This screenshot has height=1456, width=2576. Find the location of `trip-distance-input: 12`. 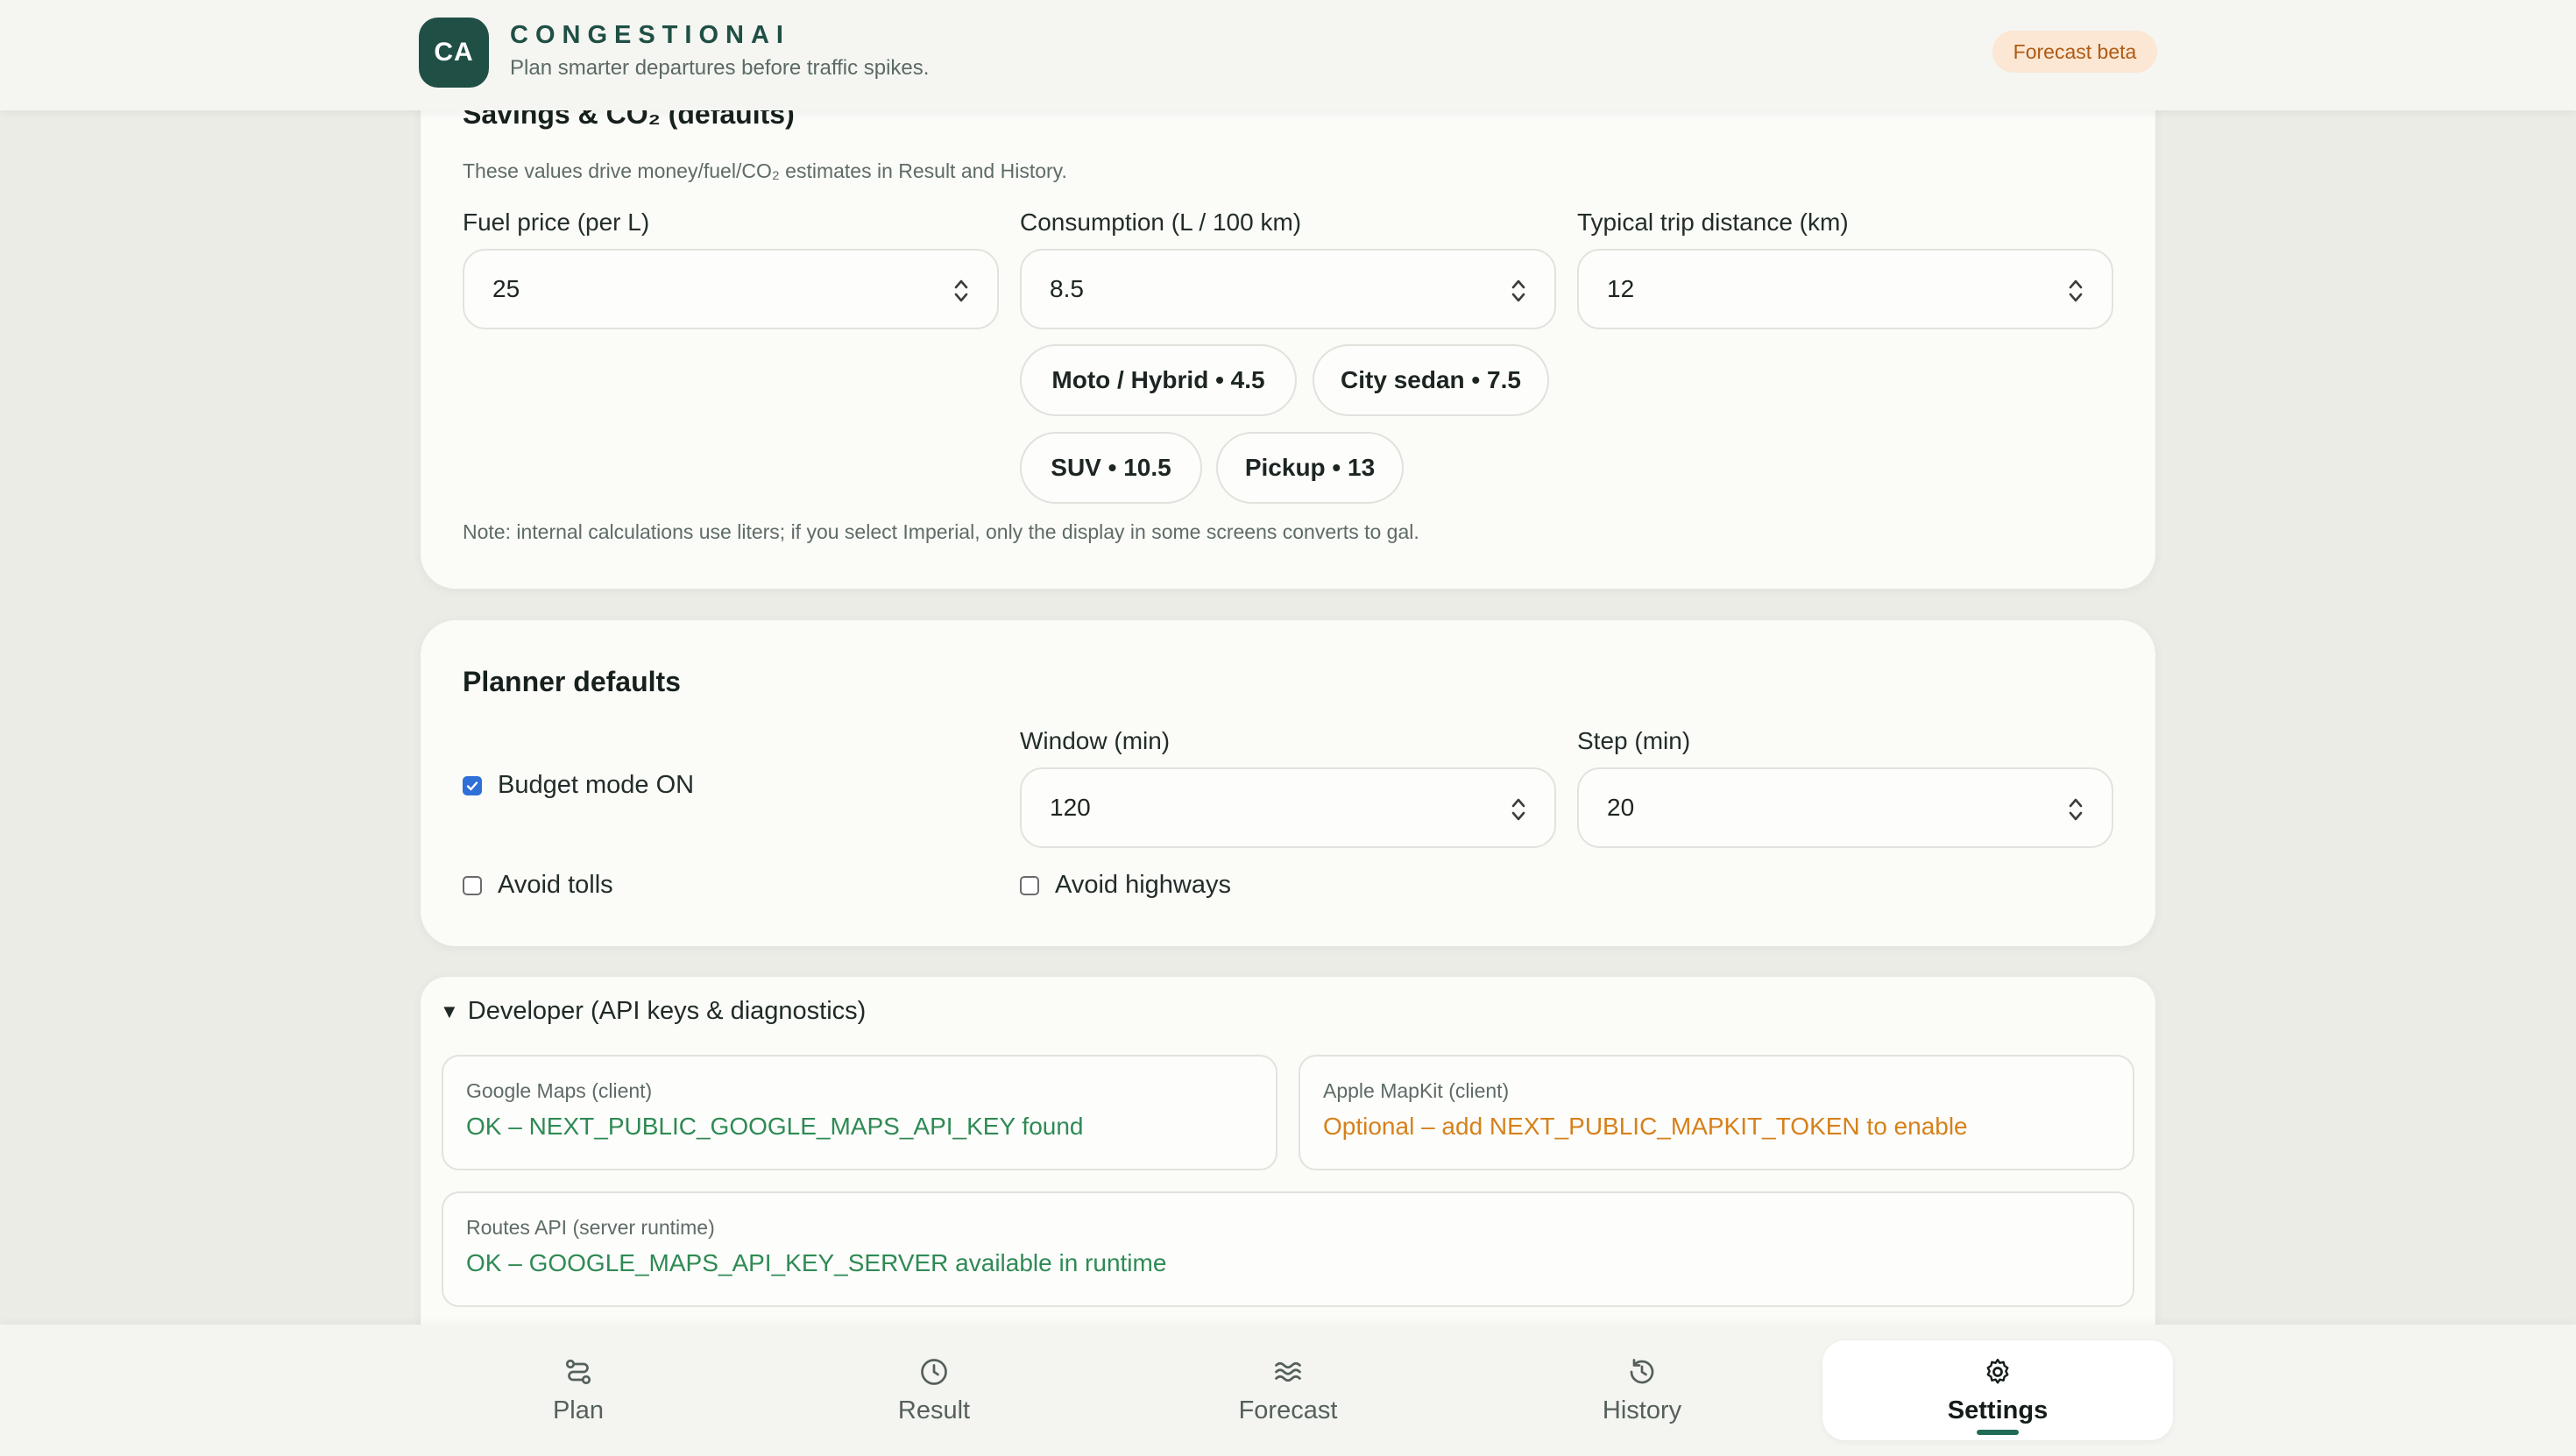

trip-distance-input: 12 is located at coordinates (1845, 289).